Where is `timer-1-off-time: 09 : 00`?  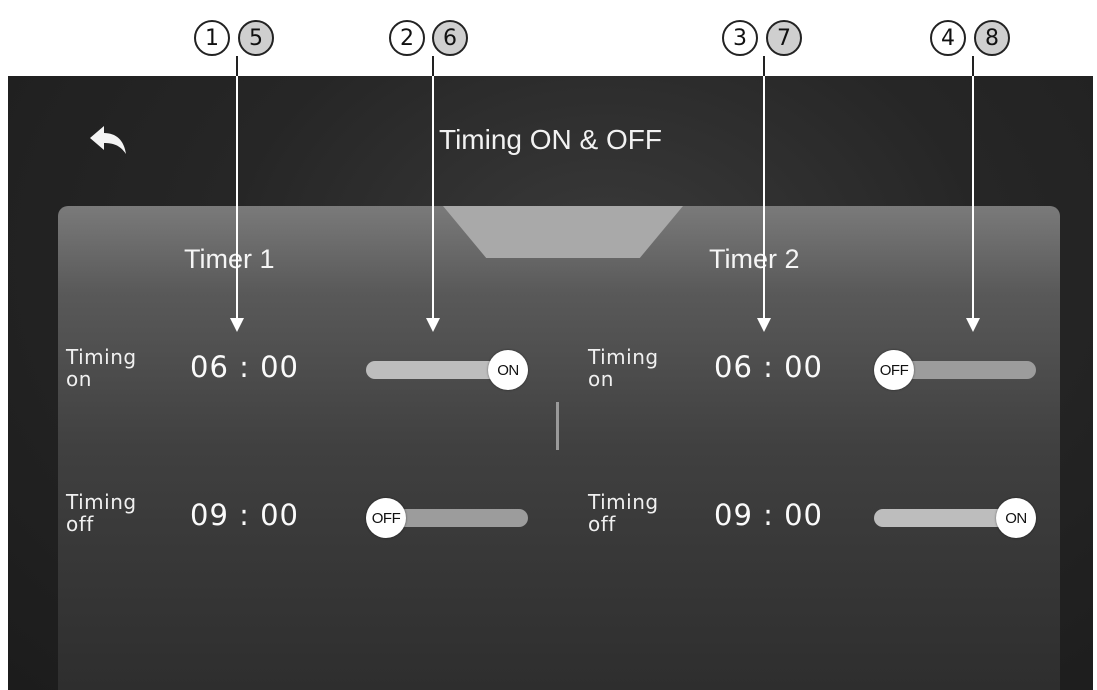
timer-1-off-time: 09 : 00 is located at coordinates (244, 515).